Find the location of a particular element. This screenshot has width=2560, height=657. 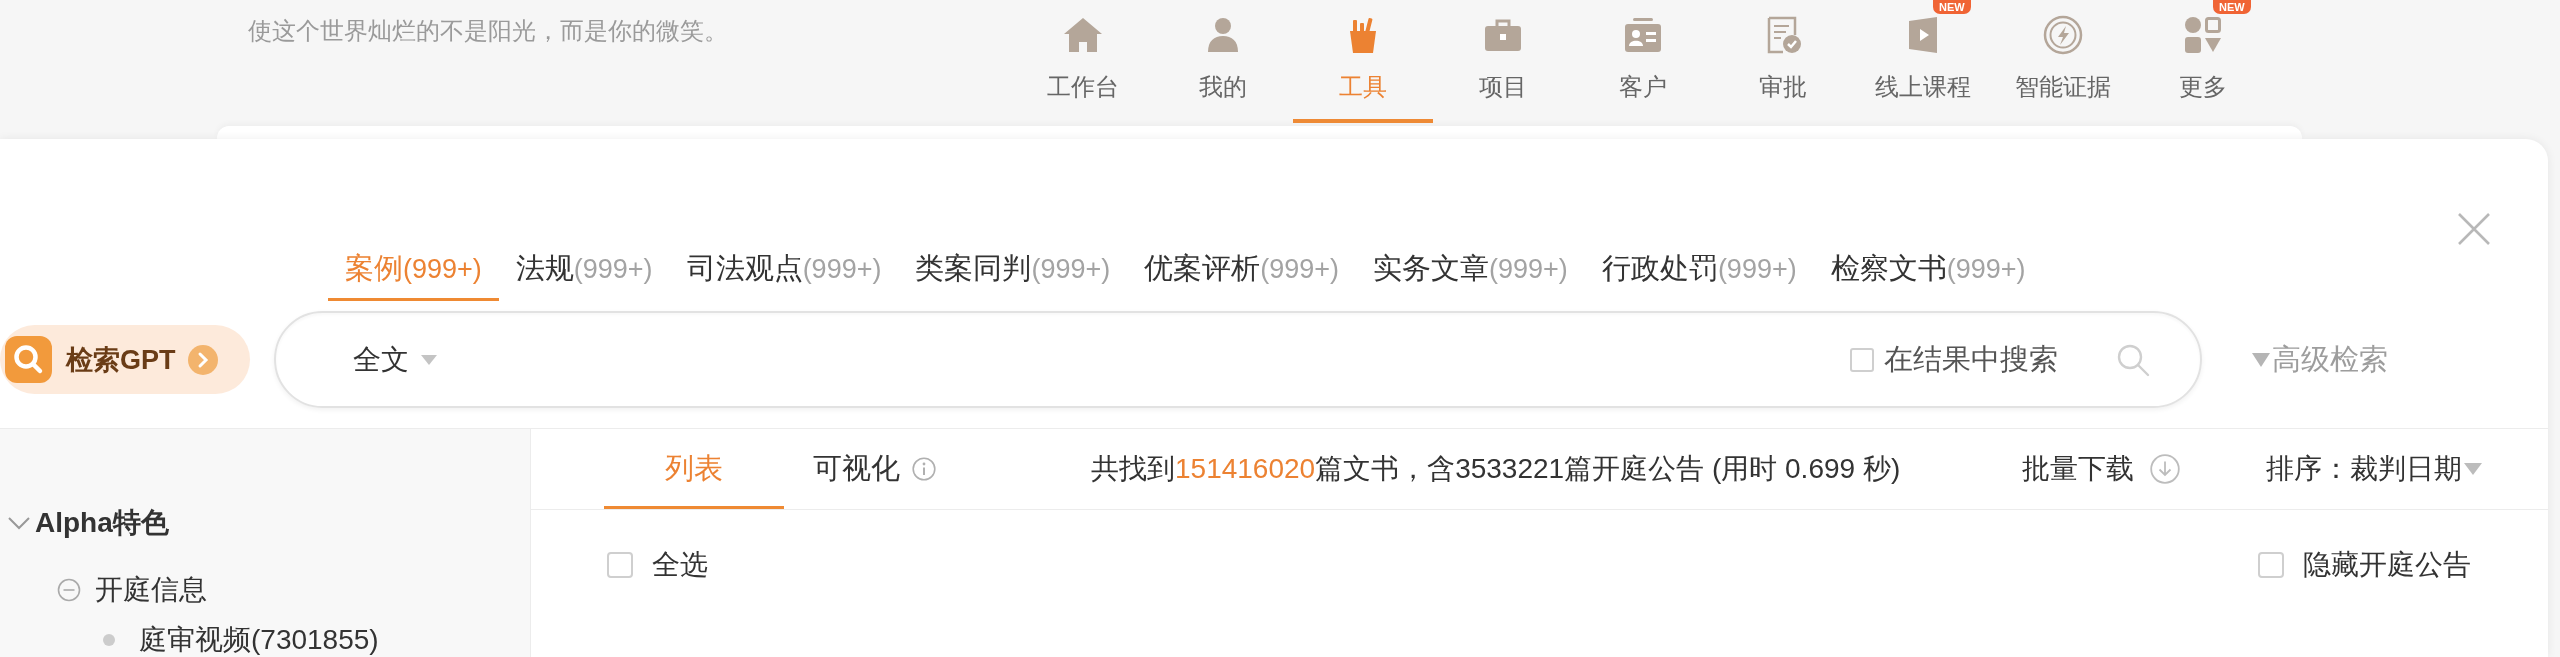

checkbox-label: 隐藏开庭公告 is located at coordinates (2387, 565).